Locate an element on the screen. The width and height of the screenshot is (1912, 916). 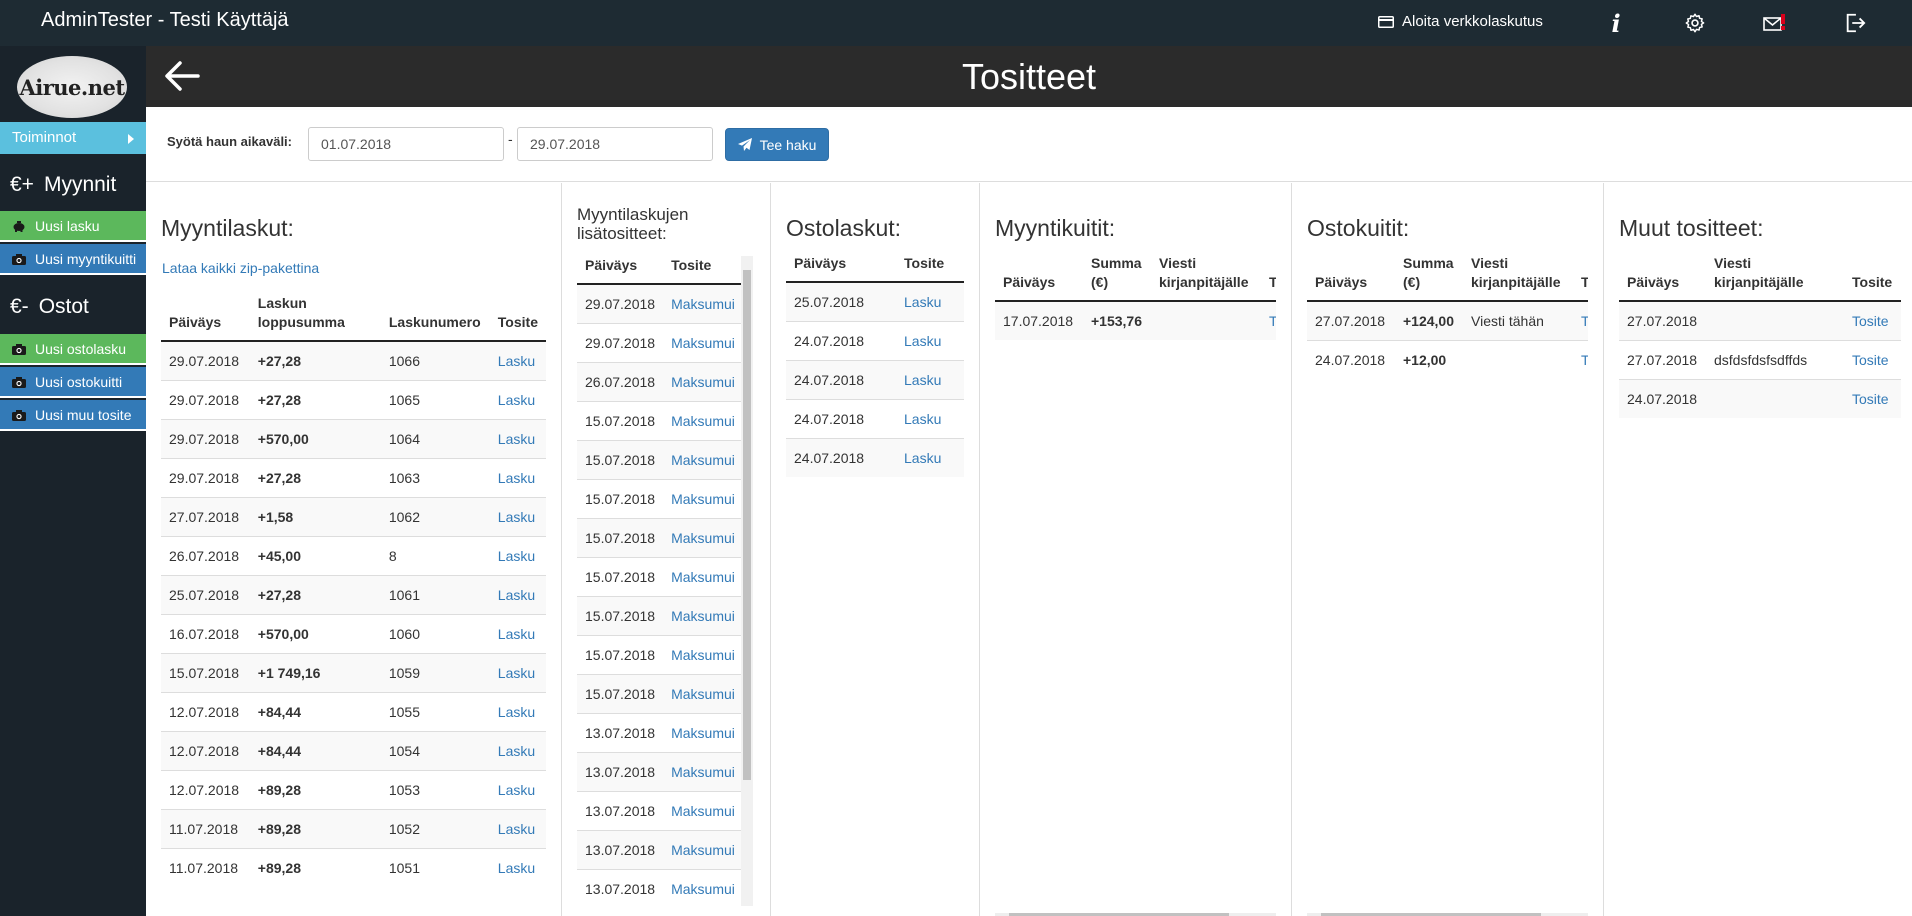
new-invoice-button: Uusi lasku is located at coordinates (73, 226).